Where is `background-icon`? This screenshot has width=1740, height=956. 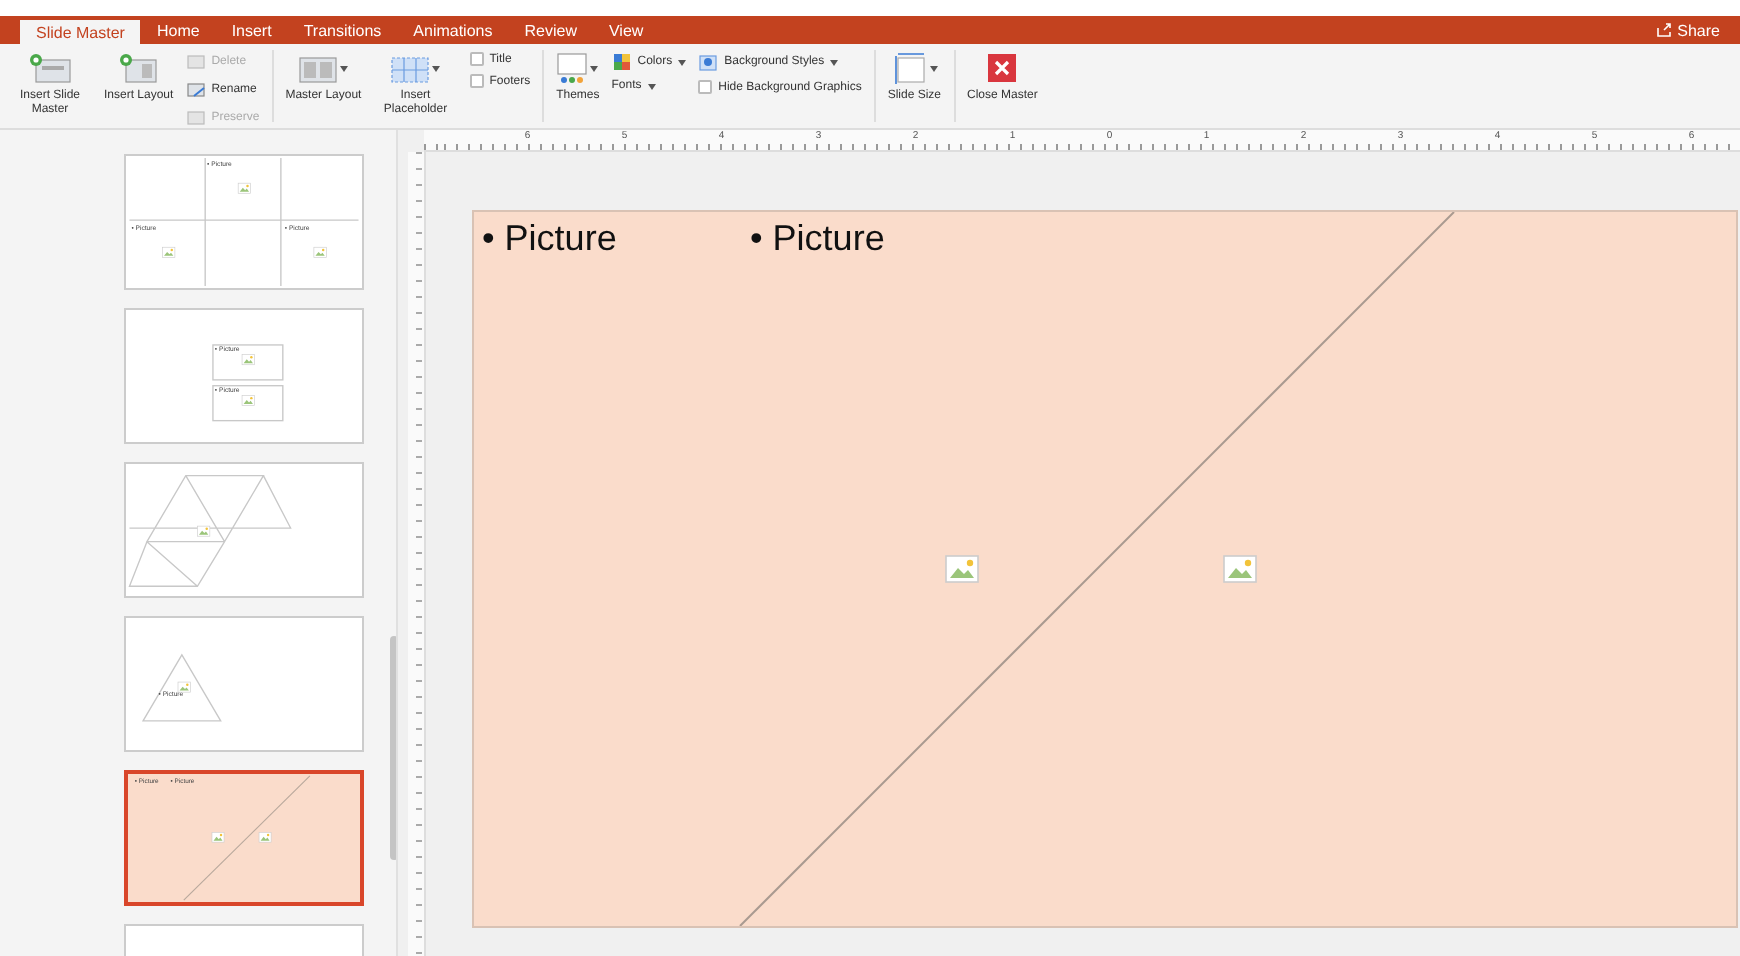
background-icon is located at coordinates (708, 62).